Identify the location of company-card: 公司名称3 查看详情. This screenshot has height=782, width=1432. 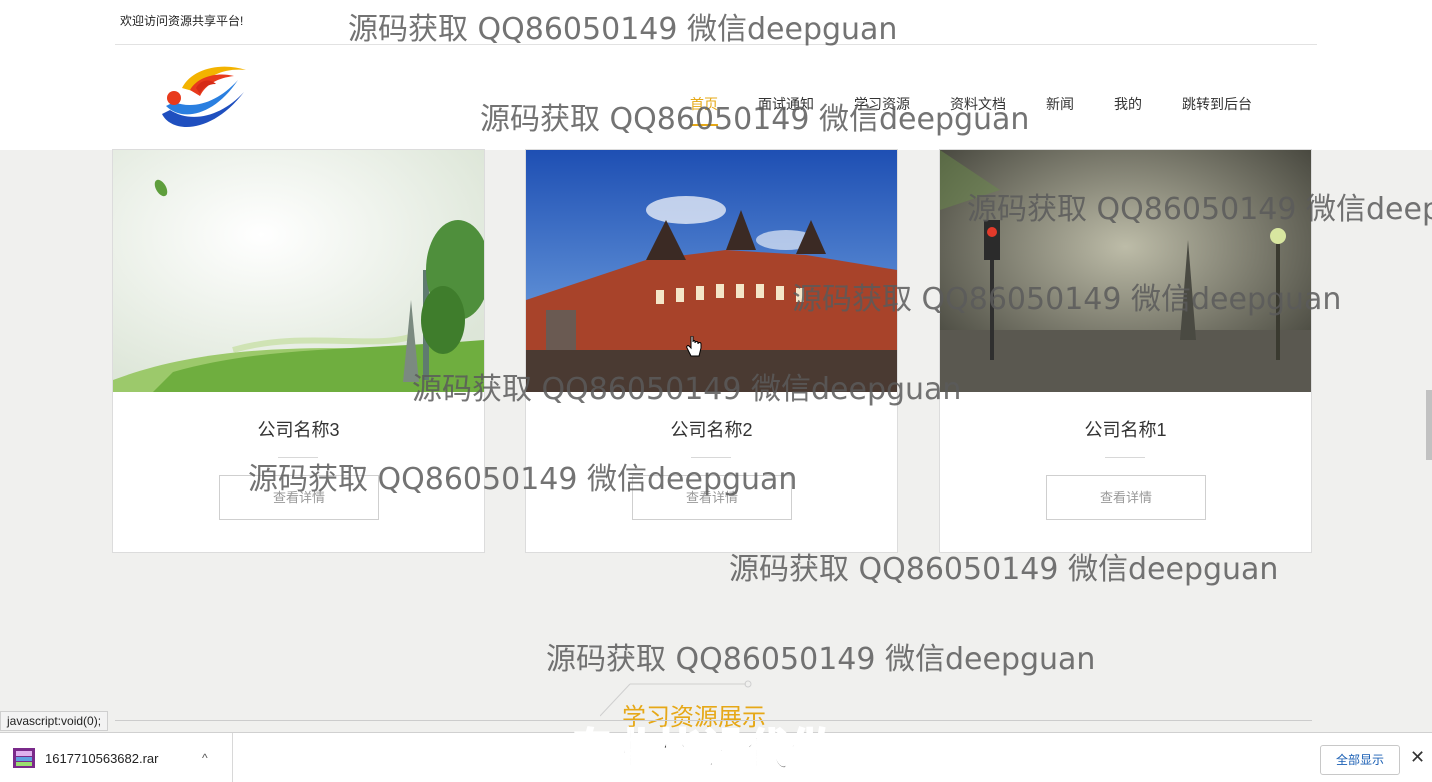
(298, 351).